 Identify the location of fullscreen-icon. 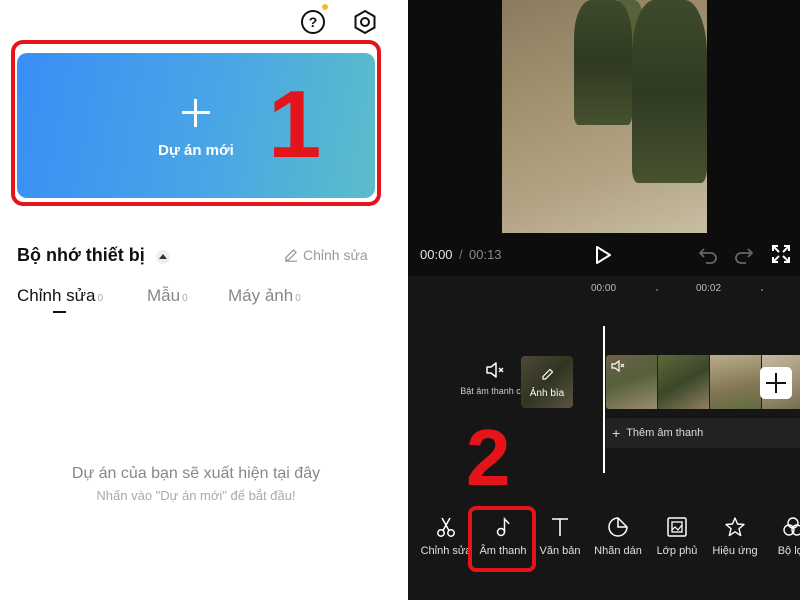
(781, 254).